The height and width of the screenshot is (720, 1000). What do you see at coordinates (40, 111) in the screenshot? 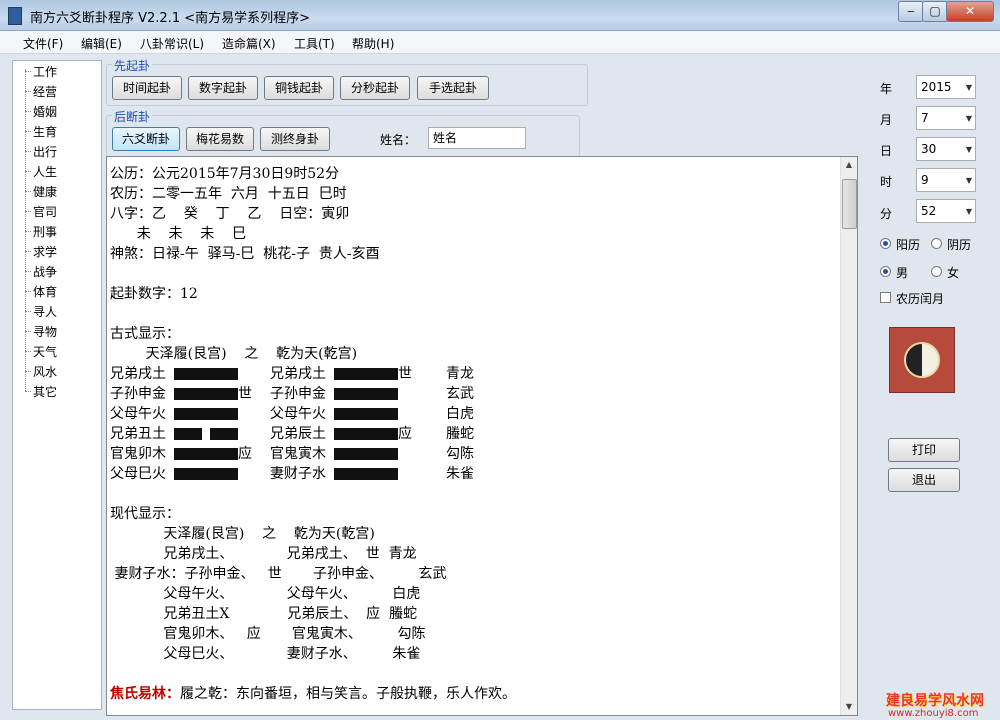
I see `tree-item: 婚姻` at bounding box center [40, 111].